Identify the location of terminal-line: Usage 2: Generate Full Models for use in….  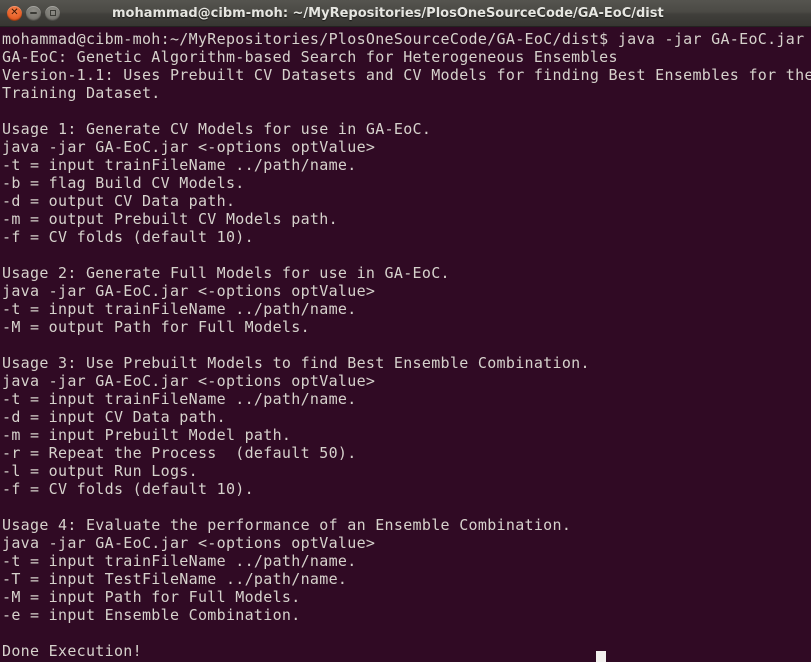
(226, 273).